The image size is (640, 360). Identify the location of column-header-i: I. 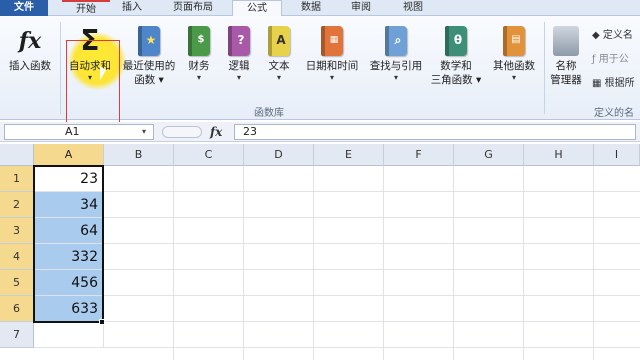
(617, 155).